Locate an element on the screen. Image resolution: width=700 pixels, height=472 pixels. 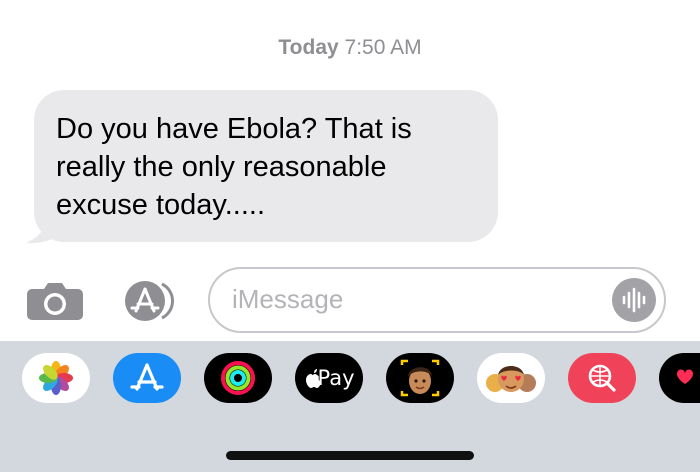
camera-button is located at coordinates (55, 301).